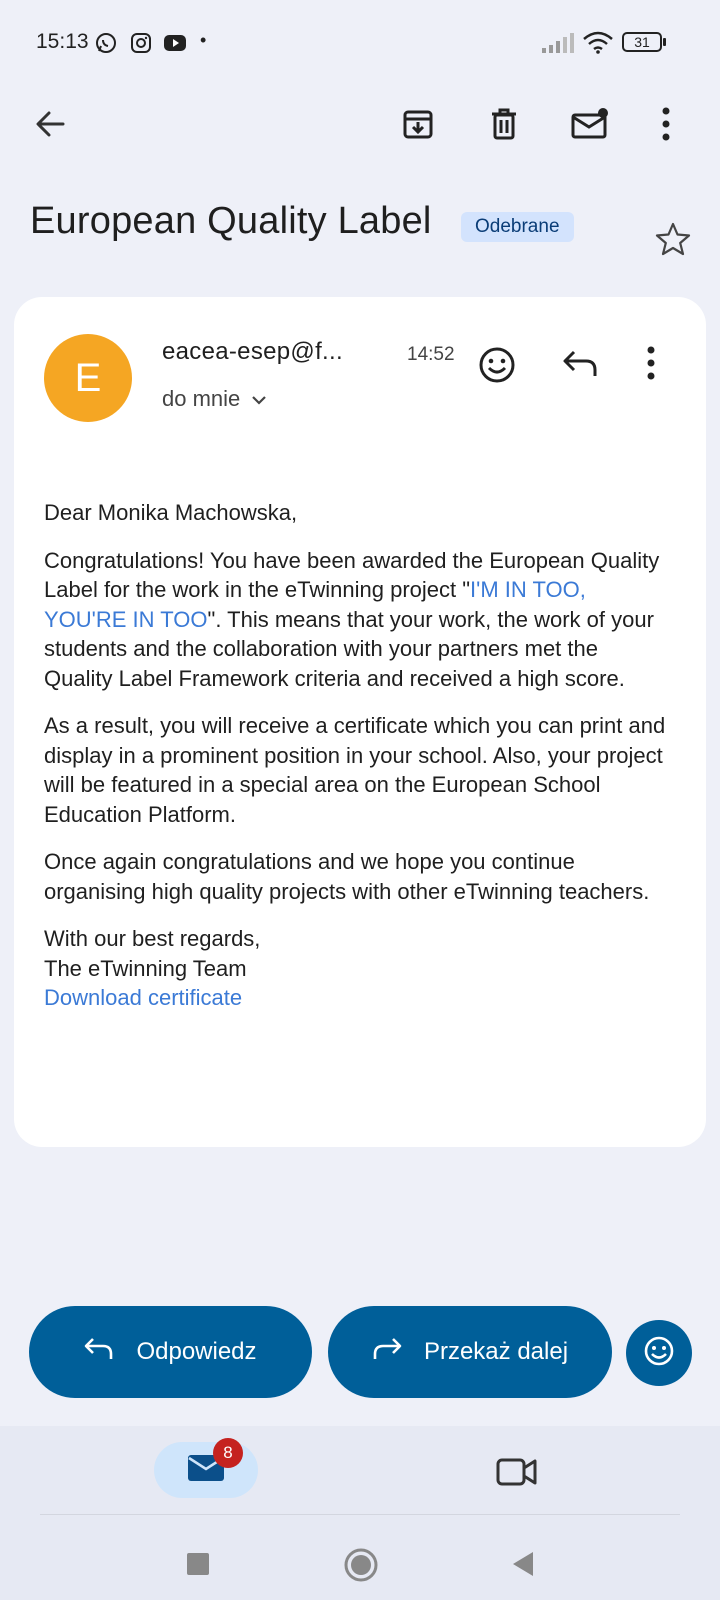 Image resolution: width=720 pixels, height=1600 pixels. I want to click on star-icon, so click(673, 241).